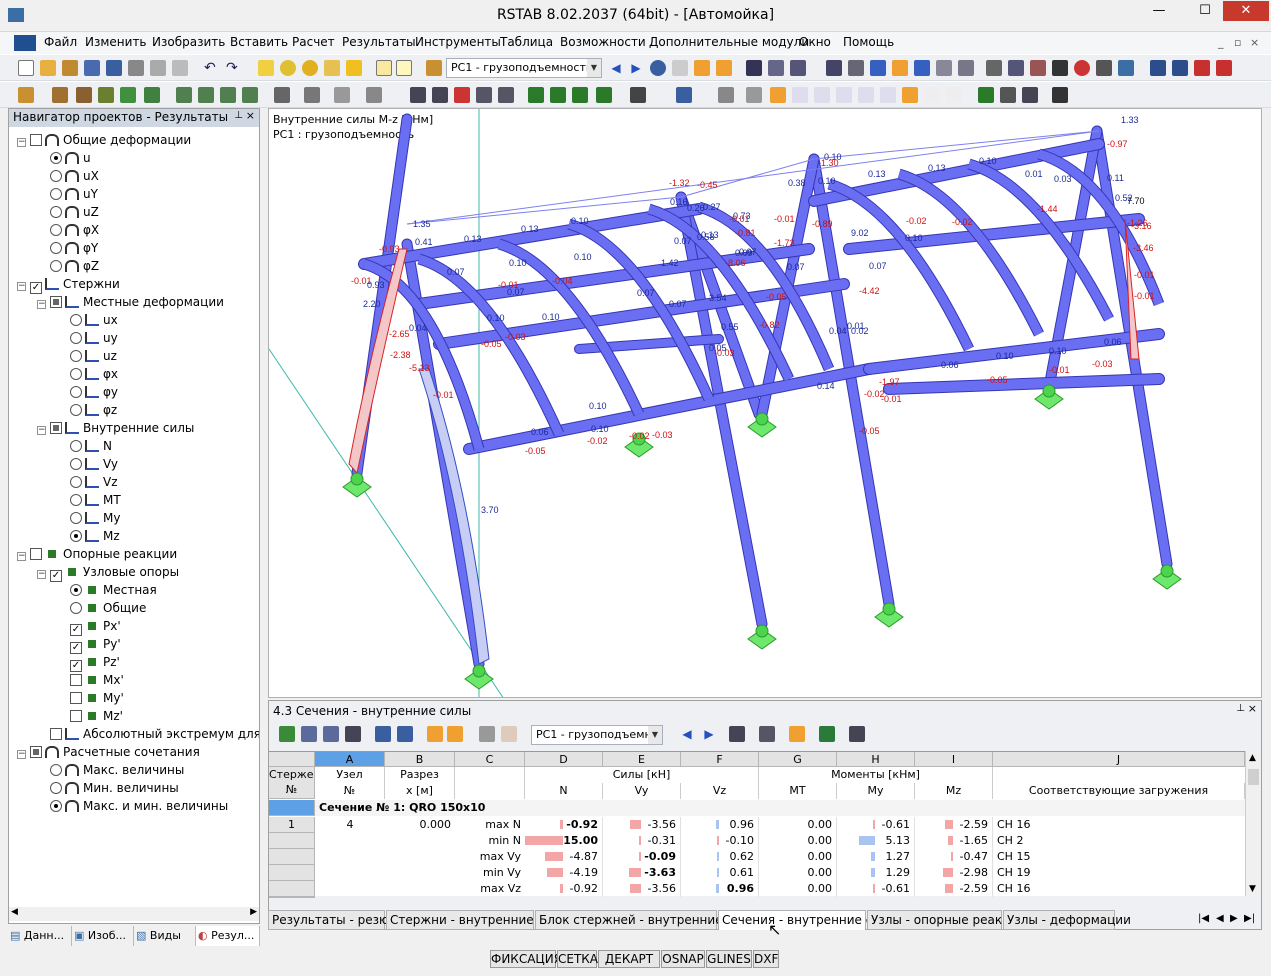  Describe the element at coordinates (1158, 68) in the screenshot. I see `export-icon` at that location.